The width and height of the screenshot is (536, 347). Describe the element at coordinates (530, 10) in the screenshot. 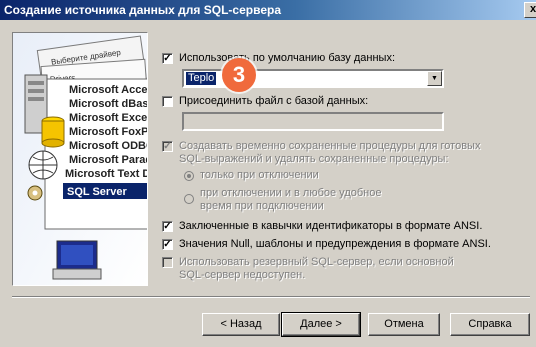

I see `close-button: x` at that location.